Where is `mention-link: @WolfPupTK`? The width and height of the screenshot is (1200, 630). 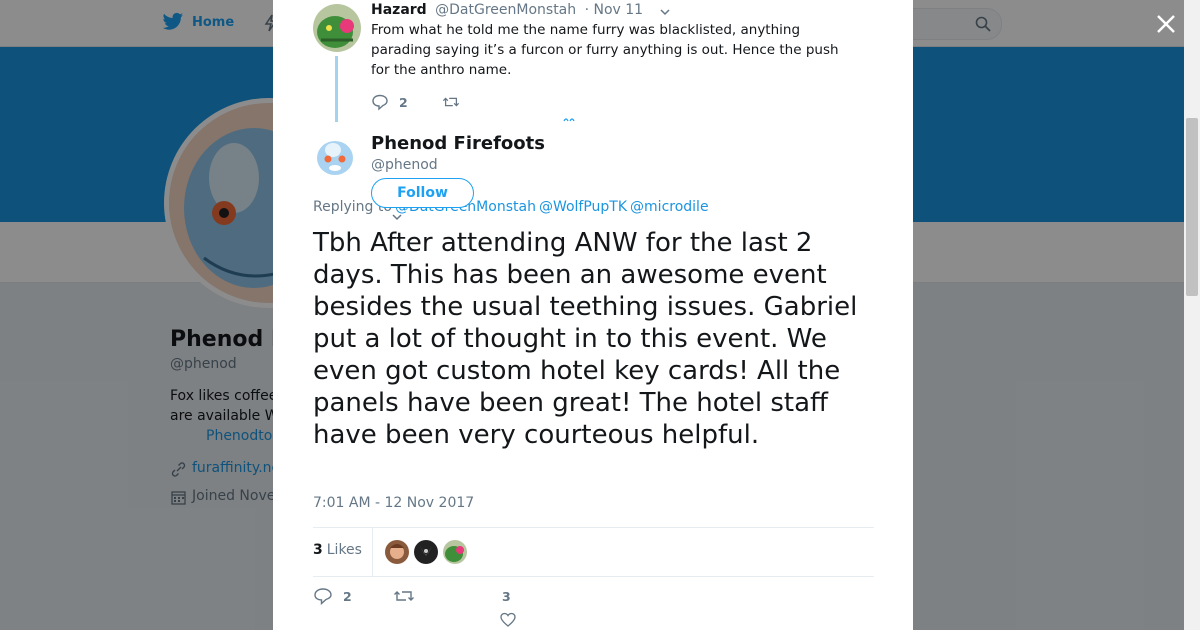
mention-link: @WolfPupTK is located at coordinates (583, 207).